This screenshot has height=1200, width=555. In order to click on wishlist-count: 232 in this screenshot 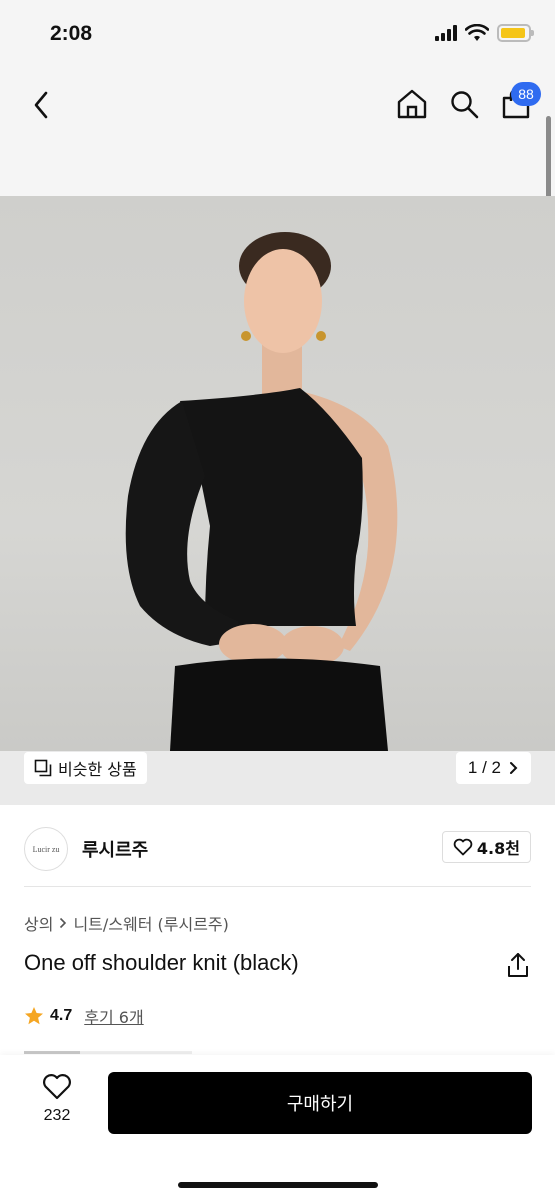, I will do `click(57, 1115)`.